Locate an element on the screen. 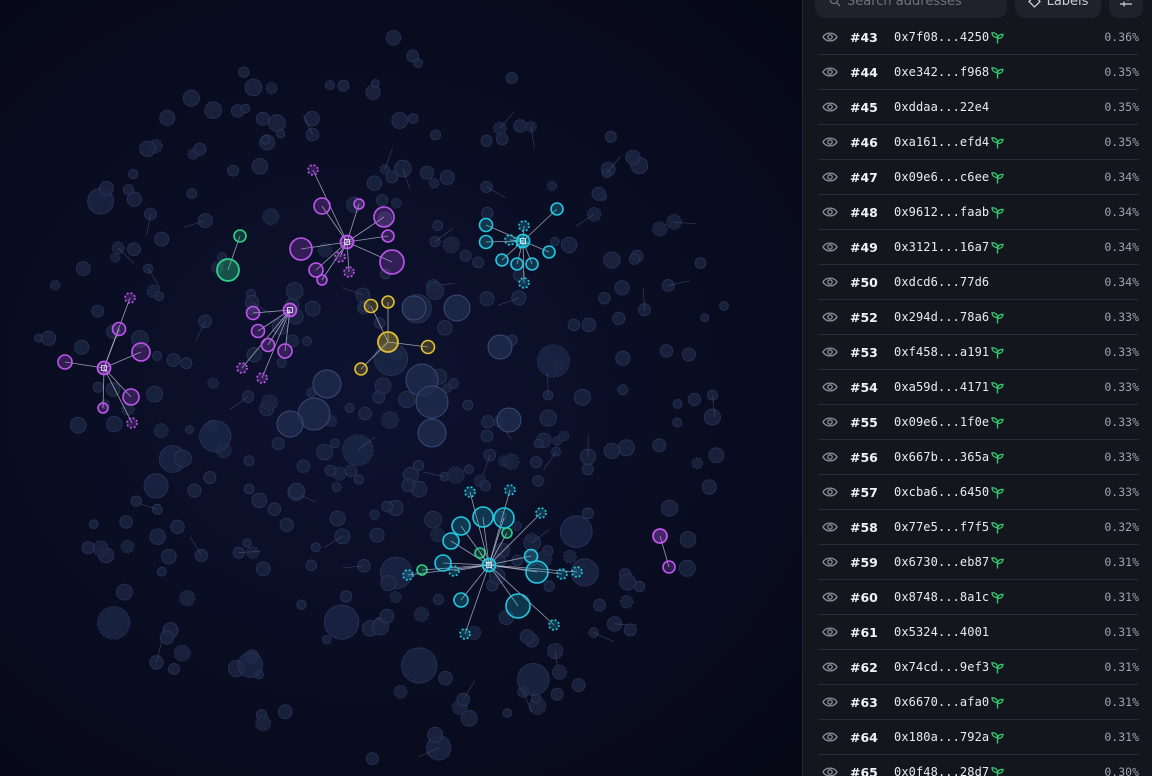 The width and height of the screenshot is (1152, 776). holder-address: 0xa161...efd4 is located at coordinates (941, 142).